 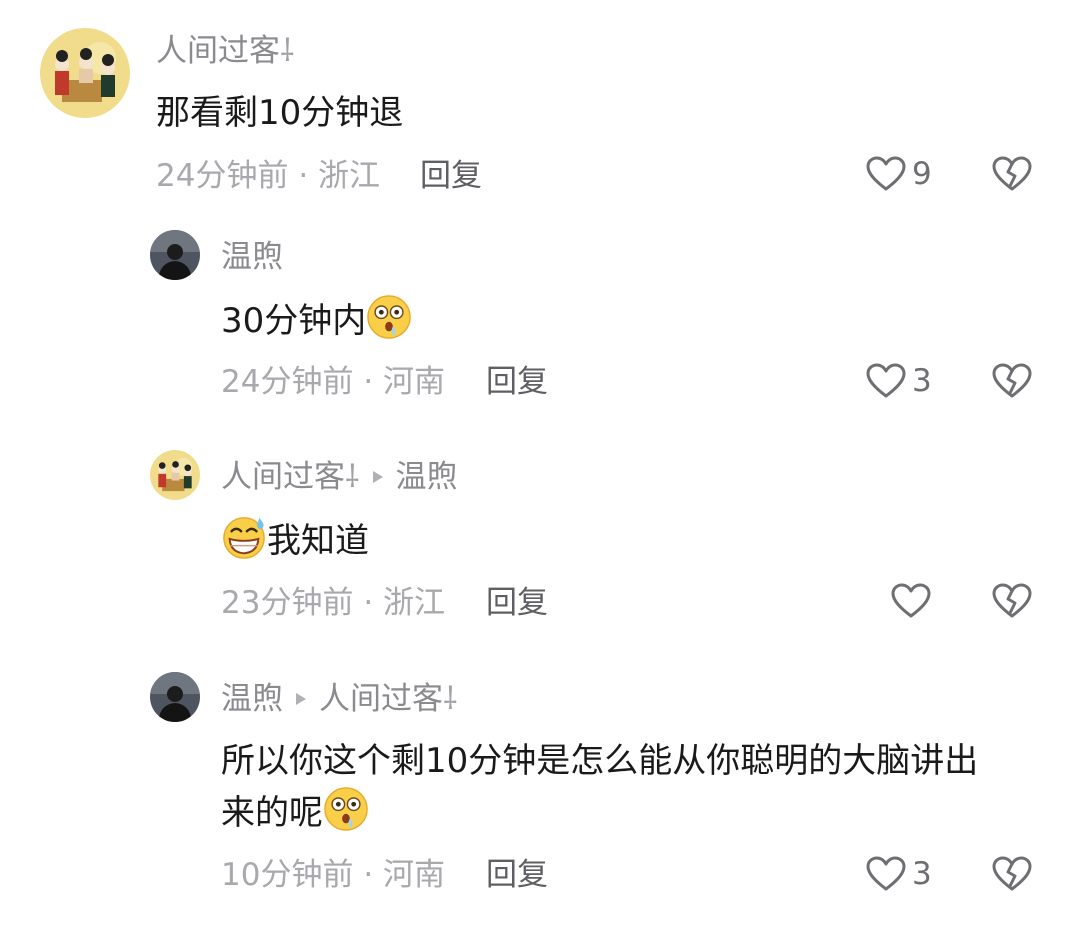 I want to click on timestamp: 10分钟前, so click(x=287, y=875).